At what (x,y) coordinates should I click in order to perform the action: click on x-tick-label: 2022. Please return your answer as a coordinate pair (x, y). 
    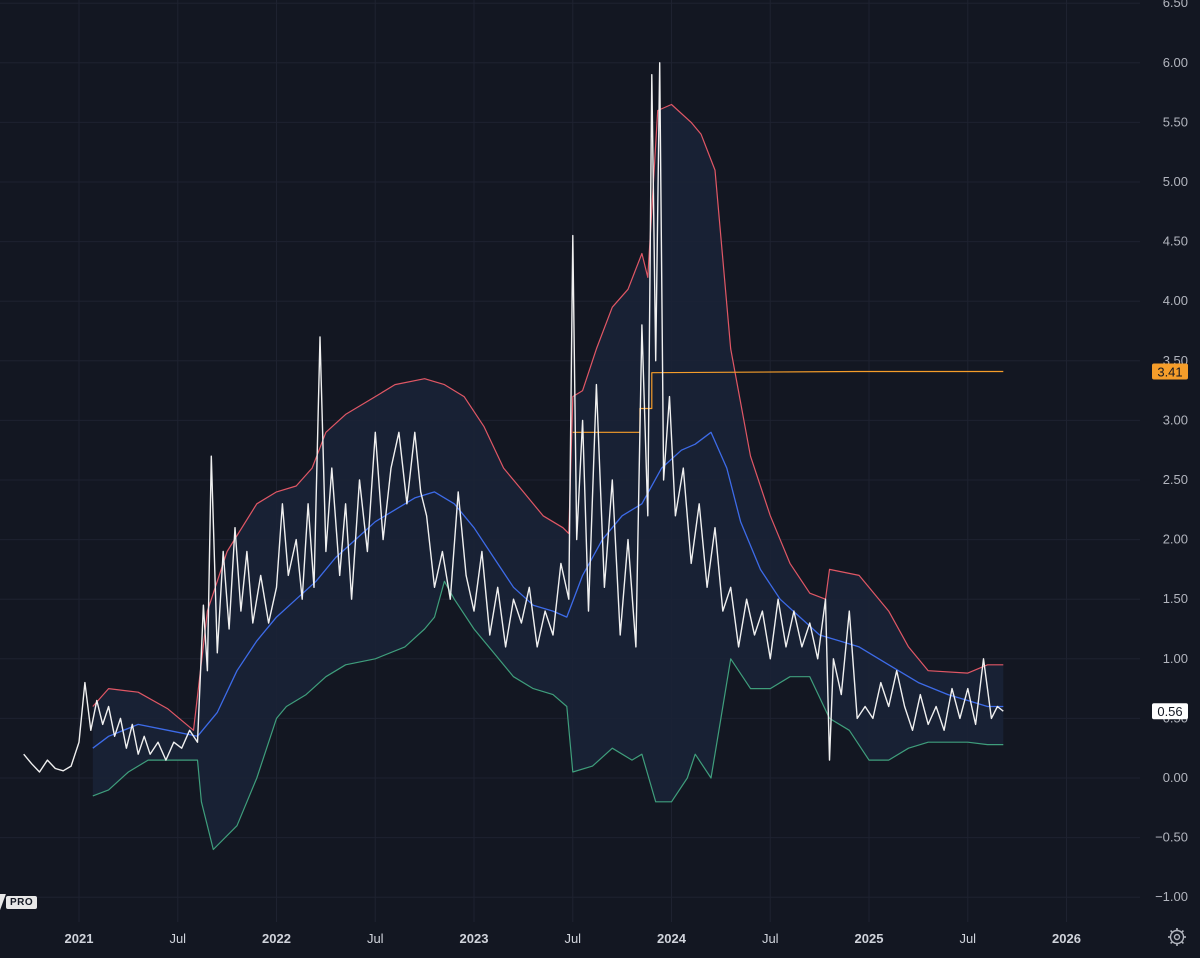
    Looking at the image, I should click on (276, 938).